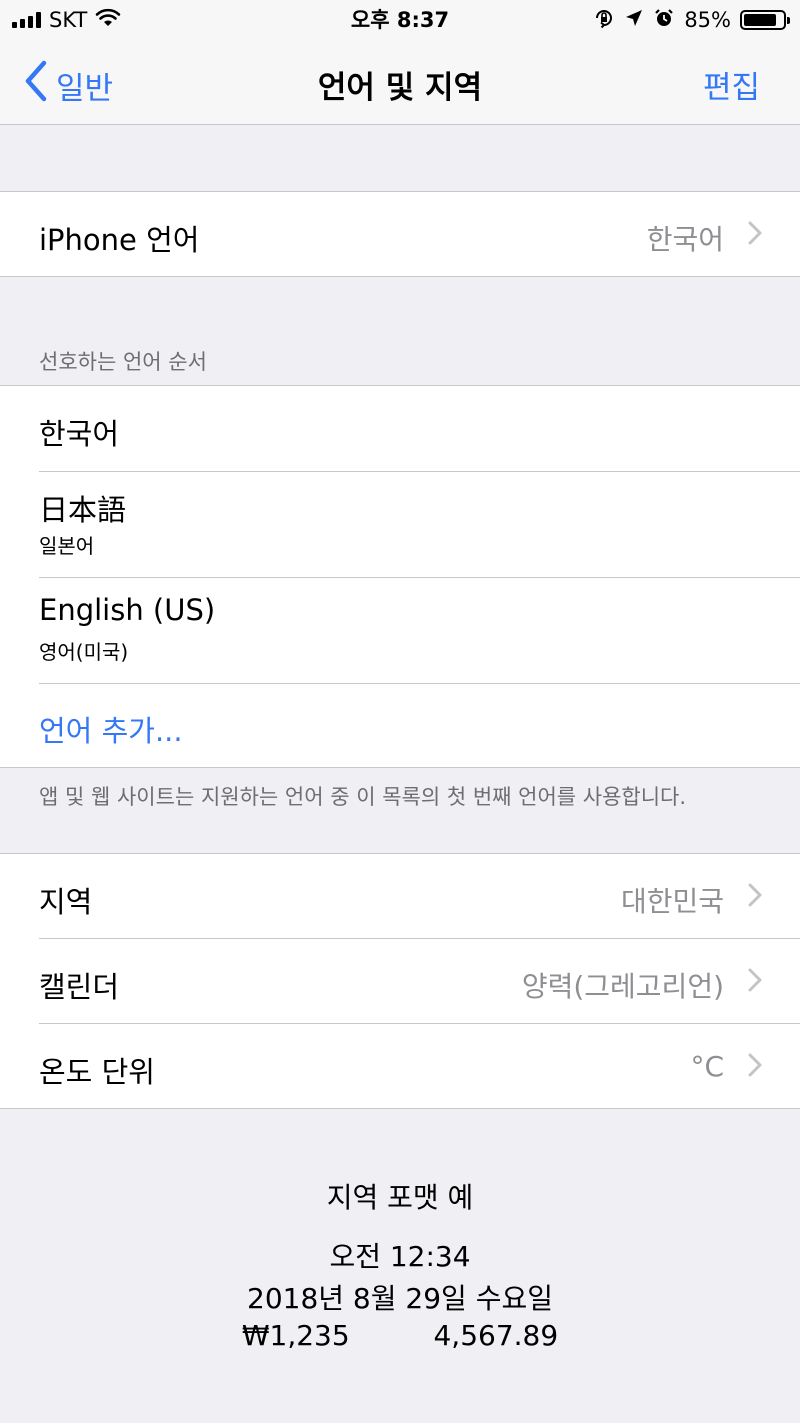 The width and height of the screenshot is (800, 1423). I want to click on preferred-languages-header: 선호하는 언어 순서, so click(123, 362).